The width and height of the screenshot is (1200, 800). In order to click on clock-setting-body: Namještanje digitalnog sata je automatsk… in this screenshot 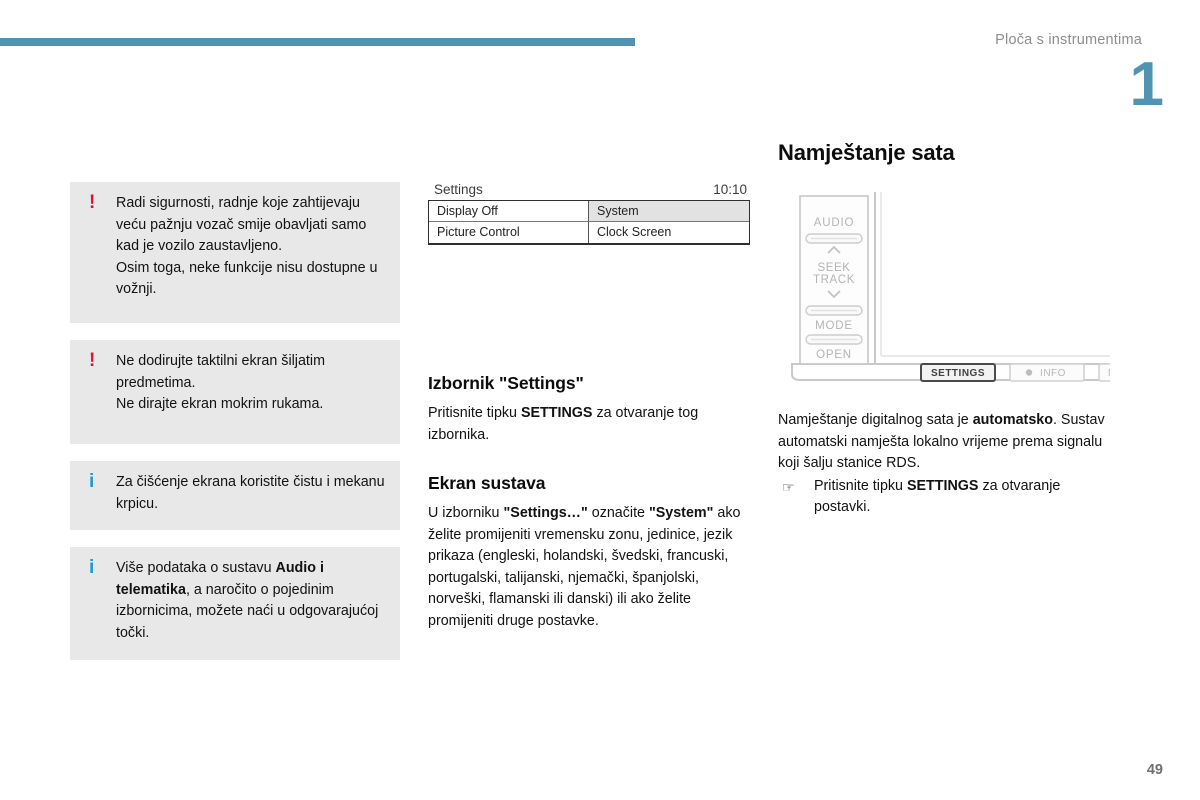, I will do `click(944, 464)`.